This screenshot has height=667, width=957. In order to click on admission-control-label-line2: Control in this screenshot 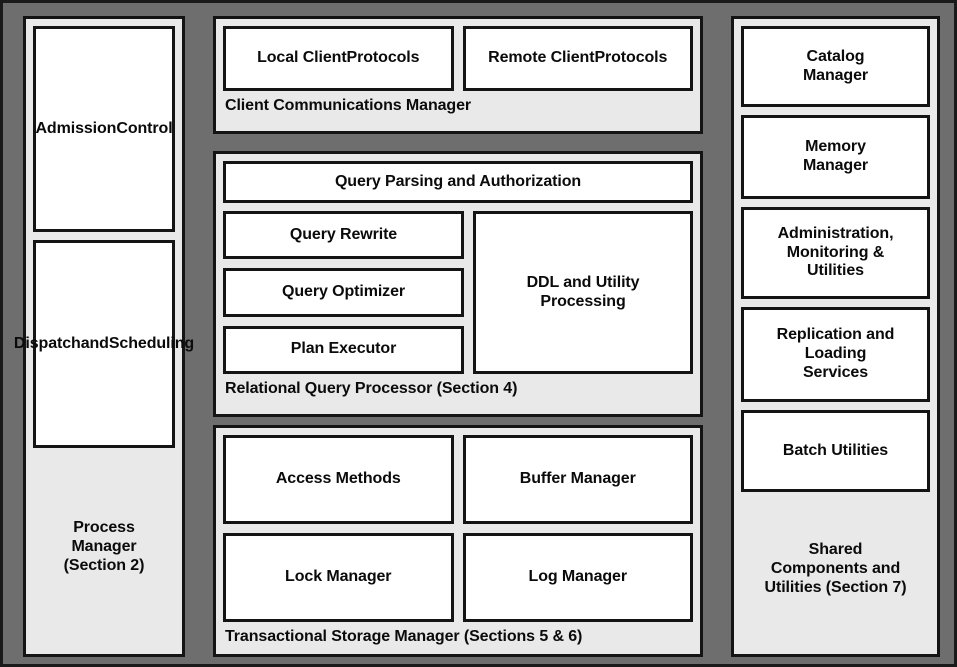, I will do `click(144, 128)`.